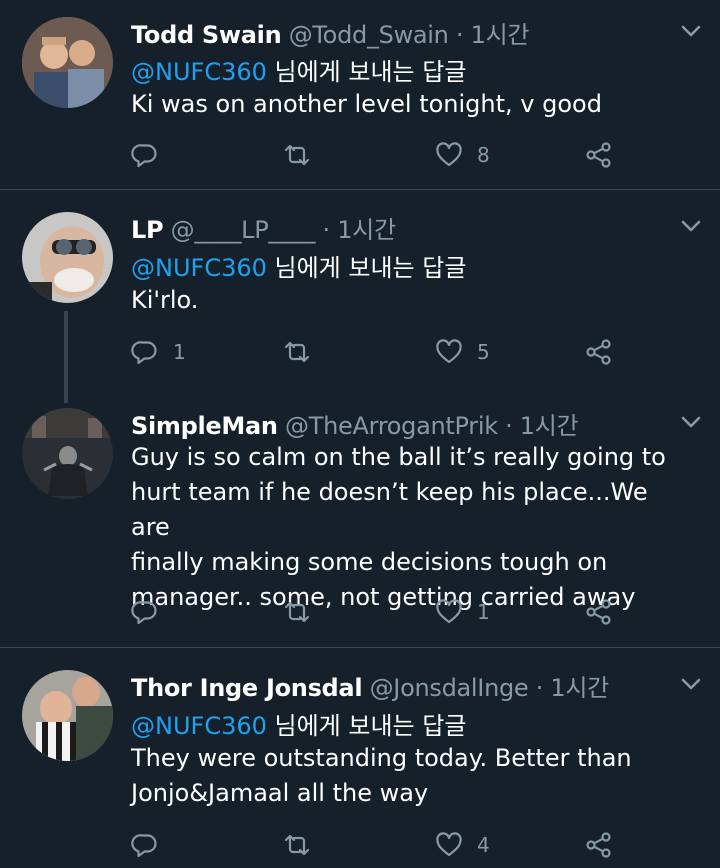 This screenshot has height=868, width=720. Describe the element at coordinates (204, 426) in the screenshot. I see `display-name: SimpleMan` at that location.